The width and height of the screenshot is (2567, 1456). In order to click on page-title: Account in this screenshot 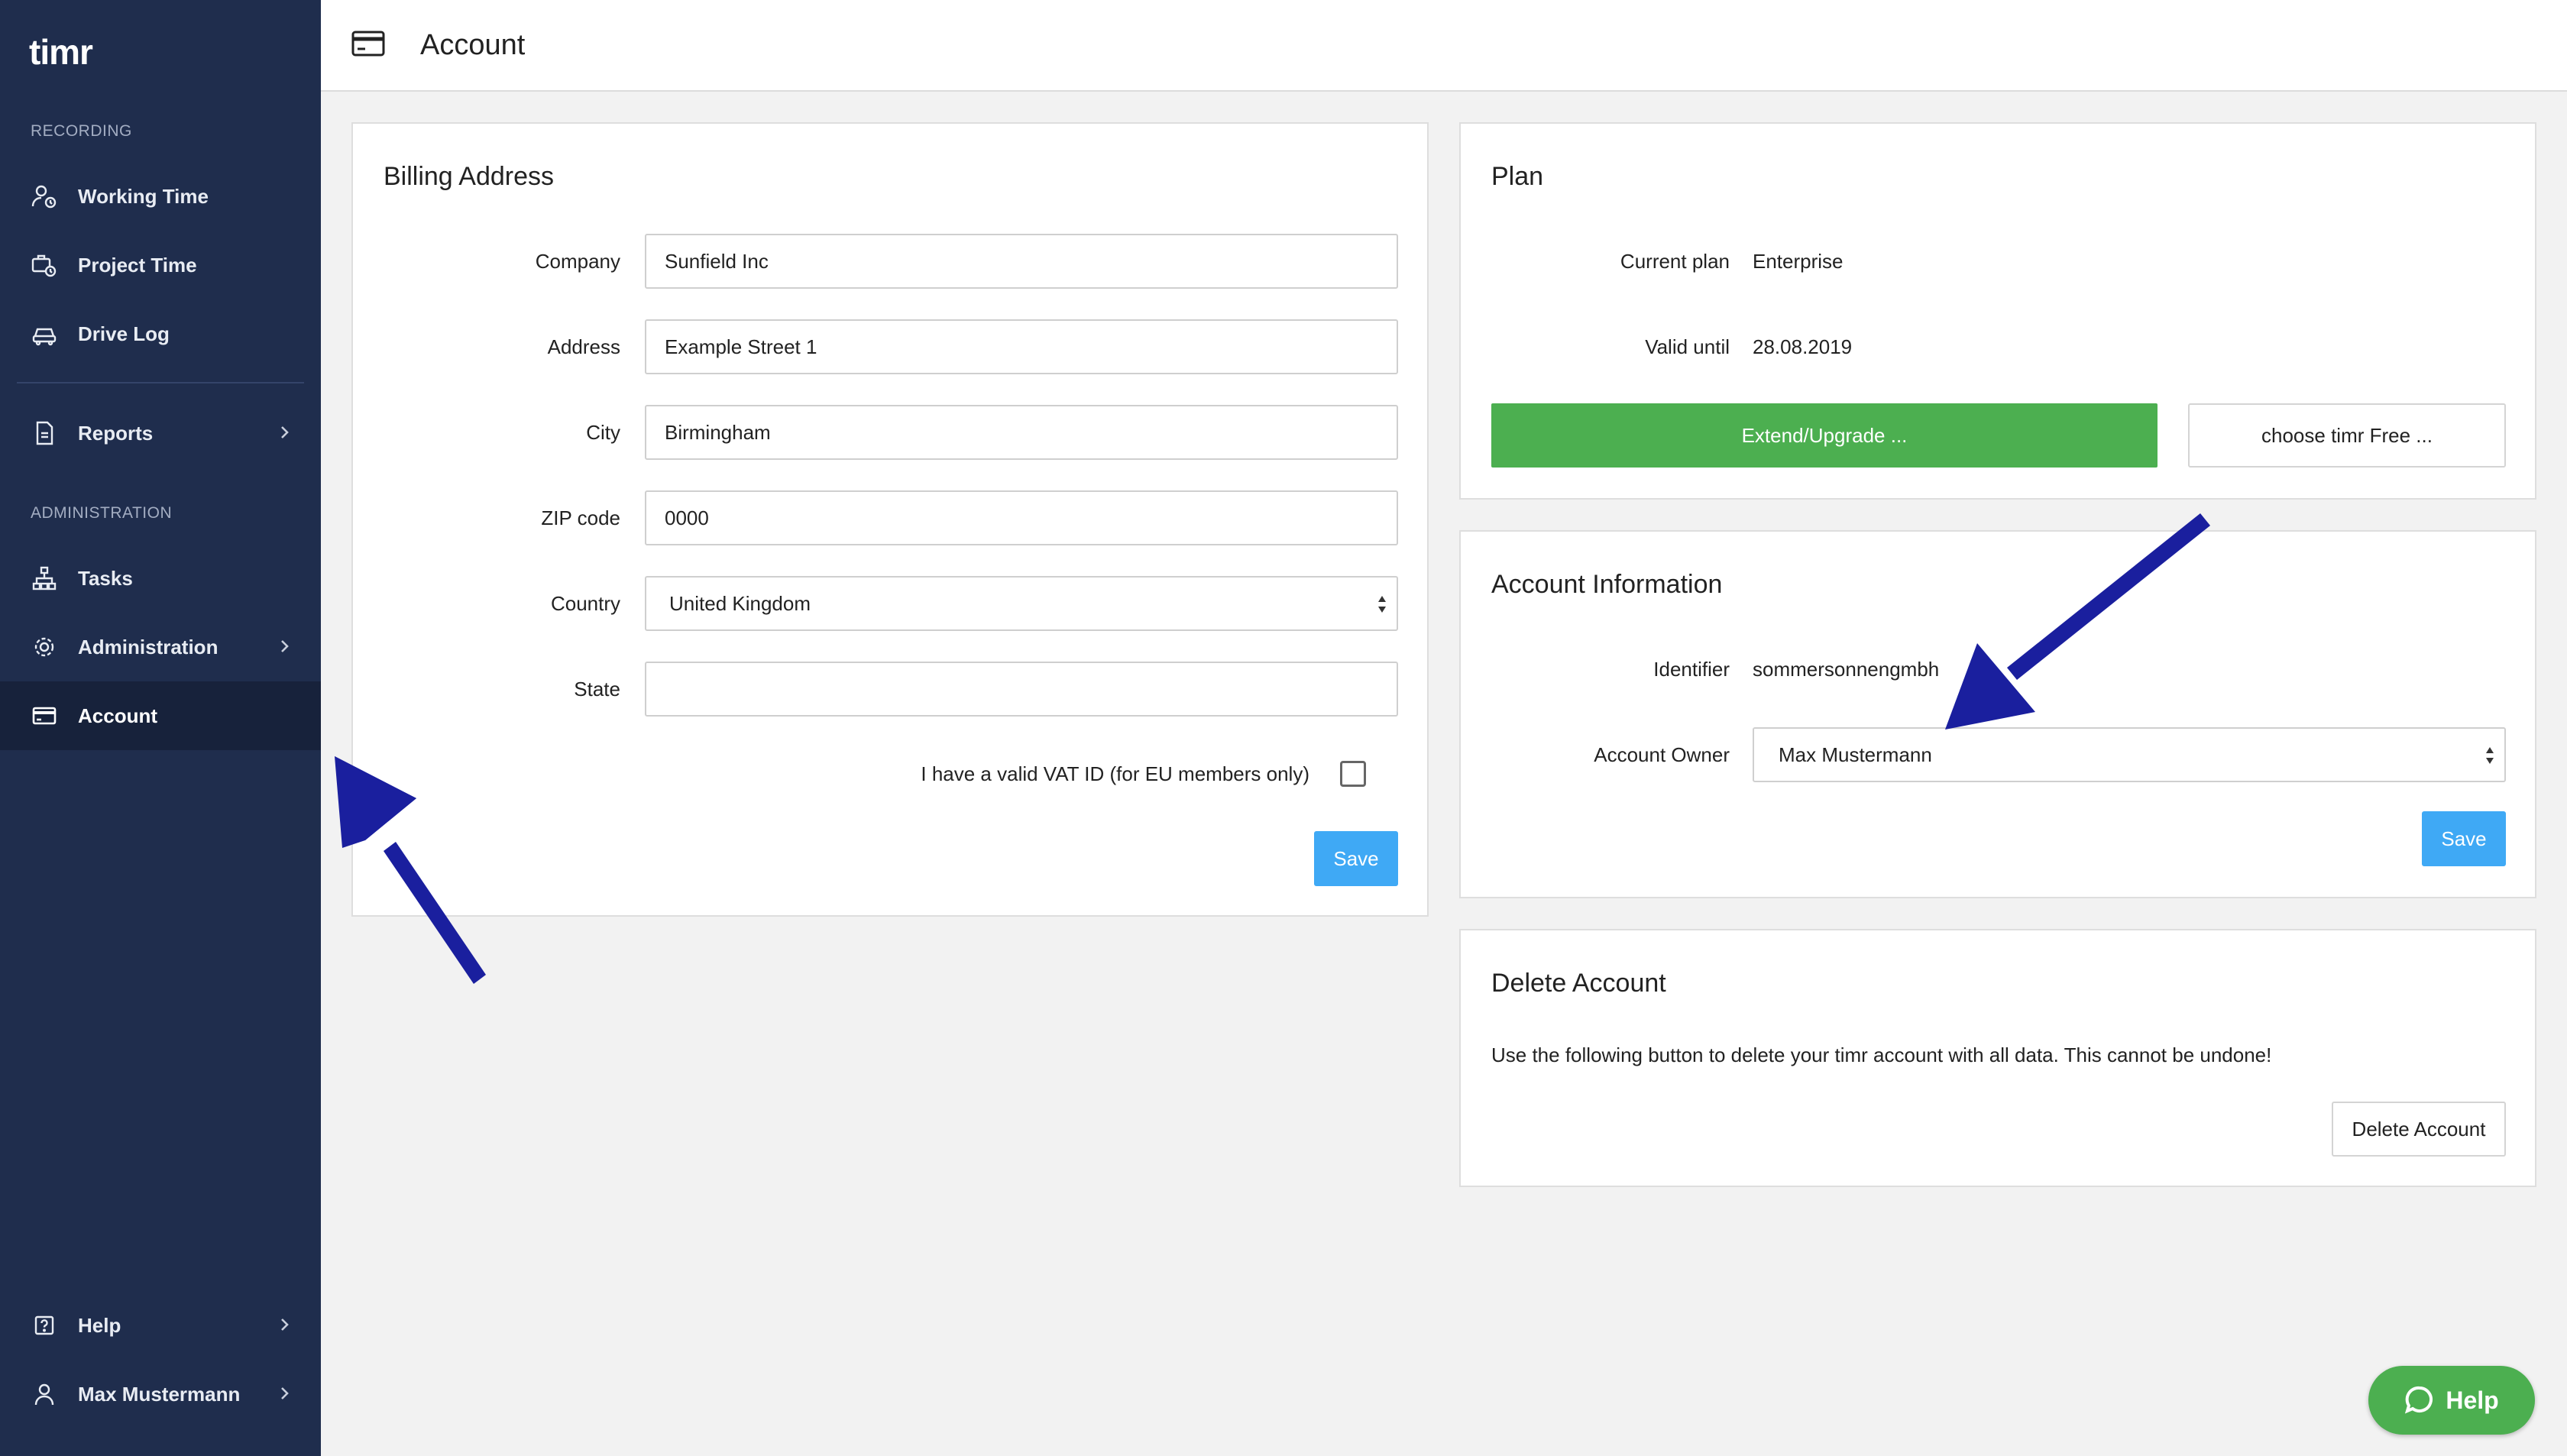, I will do `click(473, 44)`.